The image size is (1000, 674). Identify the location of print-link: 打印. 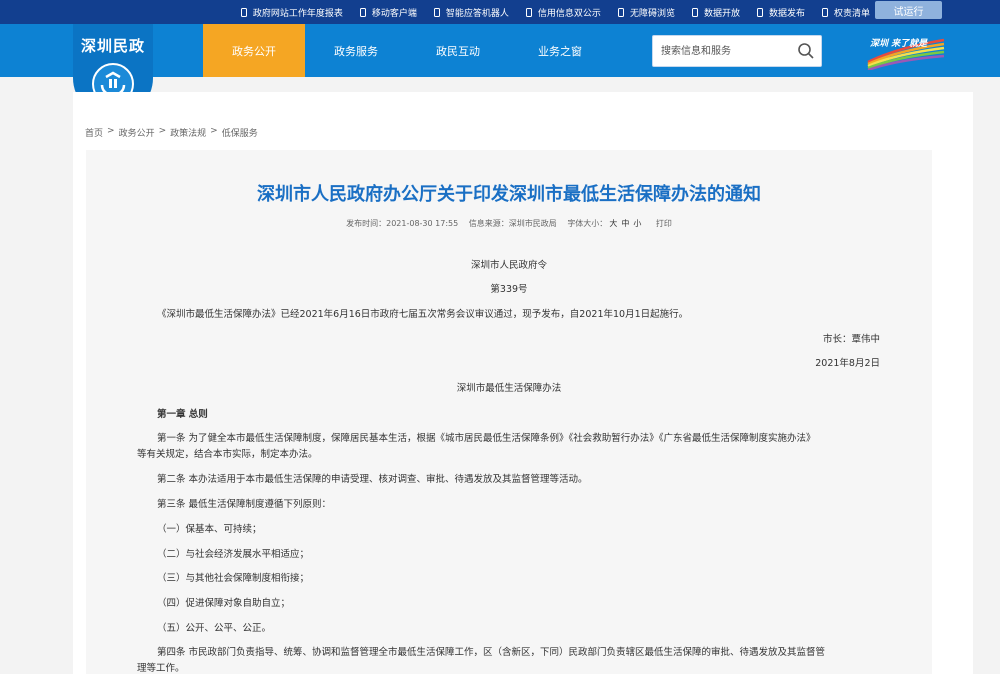
(664, 223).